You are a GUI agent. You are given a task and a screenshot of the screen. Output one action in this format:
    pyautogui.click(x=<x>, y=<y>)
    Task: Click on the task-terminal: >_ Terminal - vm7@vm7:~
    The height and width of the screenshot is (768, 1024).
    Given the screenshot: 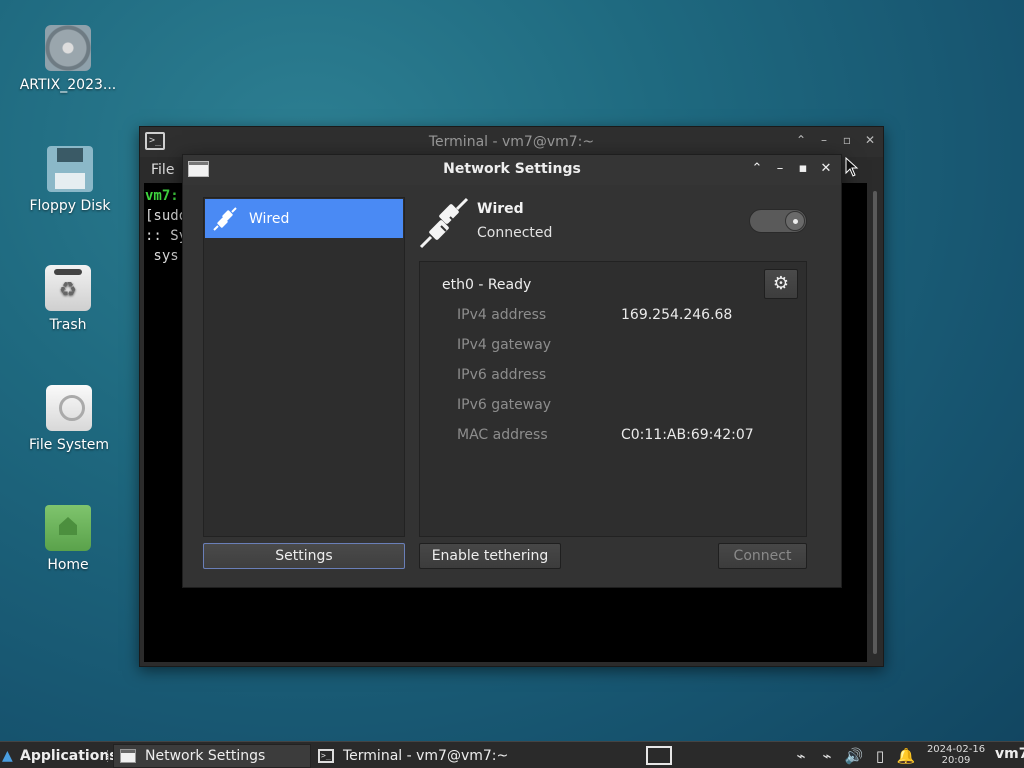 What is the action you would take?
    pyautogui.click(x=411, y=756)
    